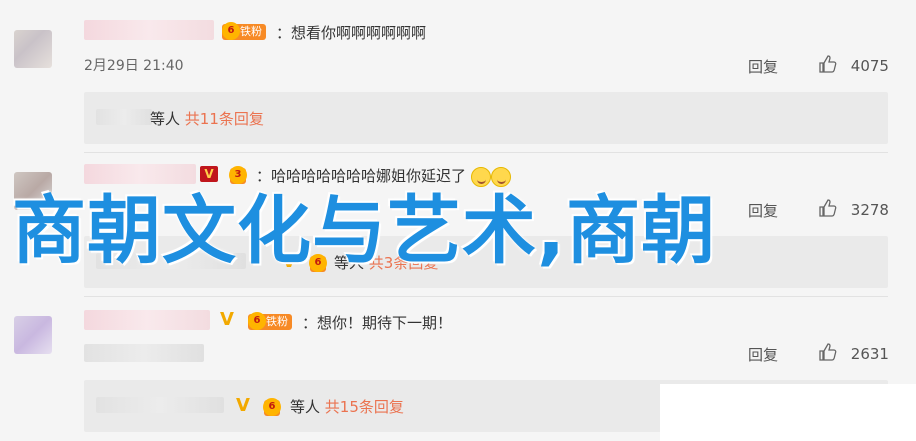 The height and width of the screenshot is (441, 916). What do you see at coordinates (364, 407) in the screenshot?
I see `sub-replies-link: 共15条回复` at bounding box center [364, 407].